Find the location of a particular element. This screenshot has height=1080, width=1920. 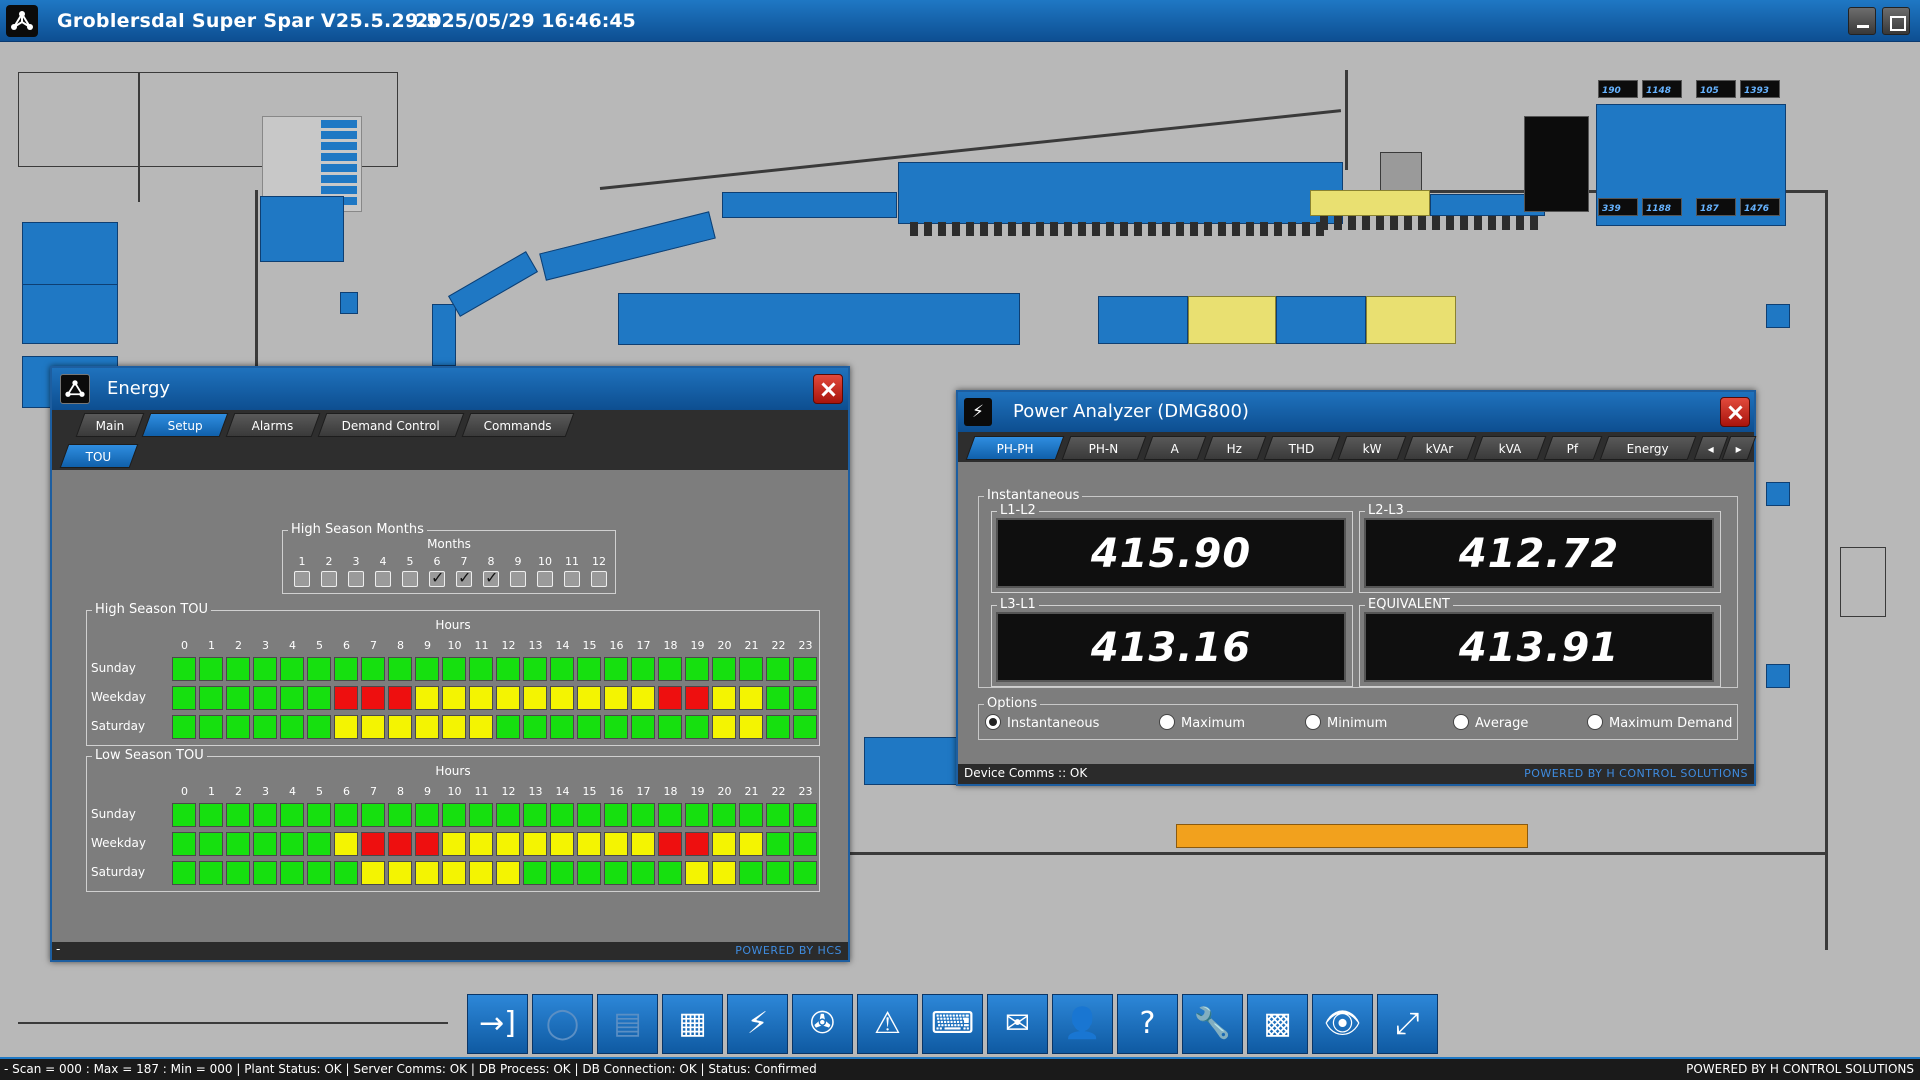

tab-alarms: Alarms is located at coordinates (273, 425).